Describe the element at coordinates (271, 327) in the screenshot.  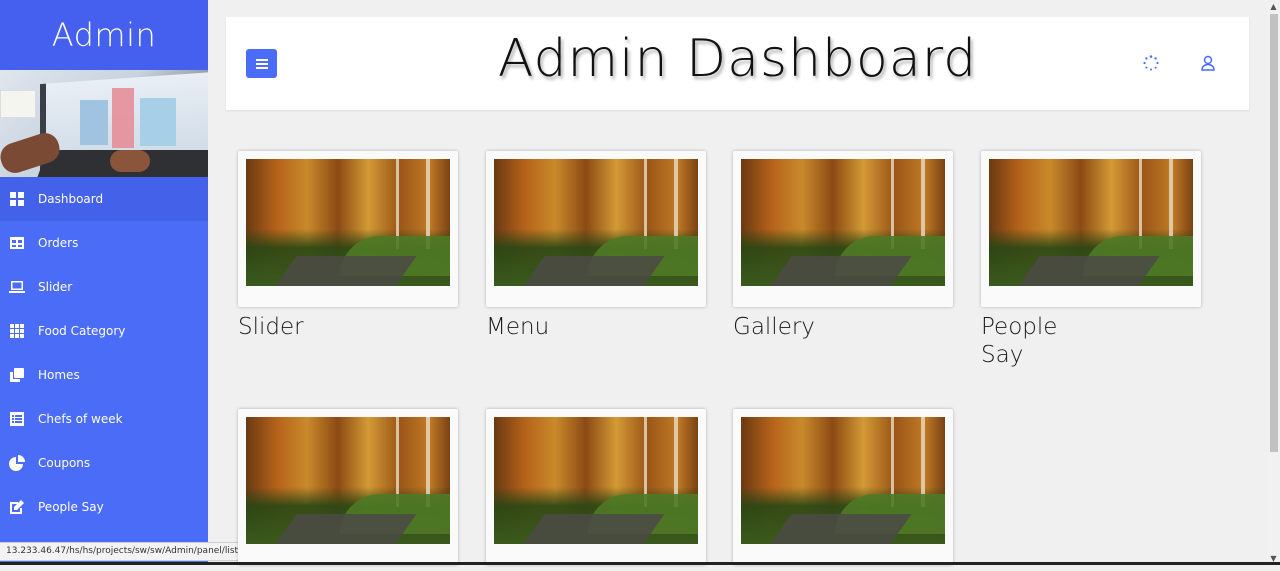
I see `tile-label: Slider` at that location.